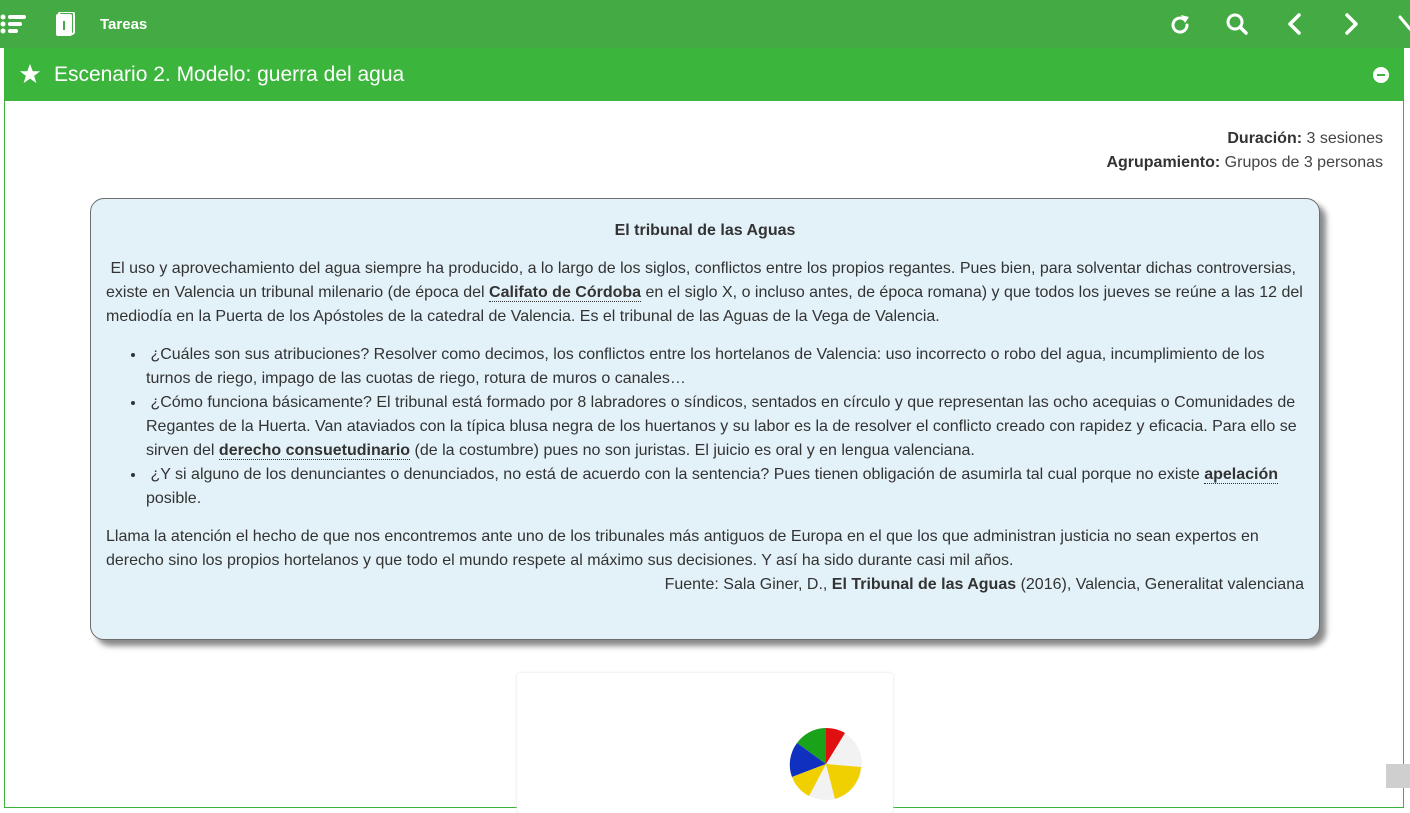 Image resolution: width=1410 pixels, height=813 pixels. Describe the element at coordinates (314, 451) in the screenshot. I see `glossary-term-derecho: derecho consuetudinario` at that location.